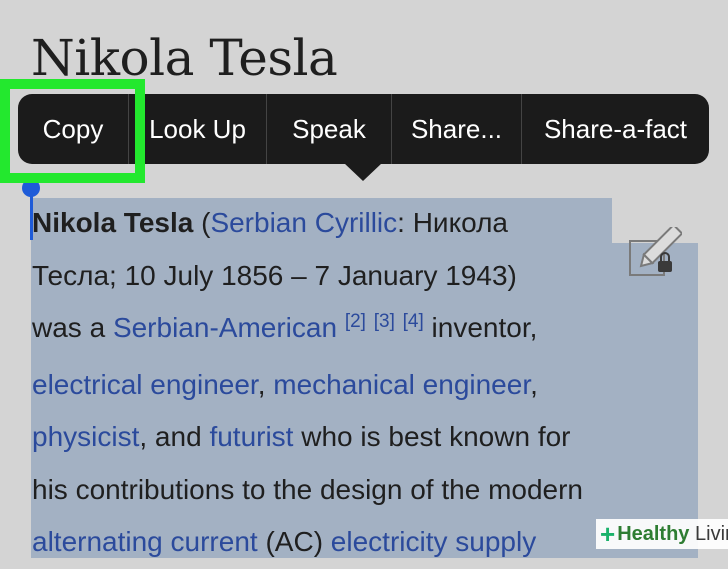 Image resolution: width=728 pixels, height=569 pixels. I want to click on watermark-suffix: Living, so click(711, 533).